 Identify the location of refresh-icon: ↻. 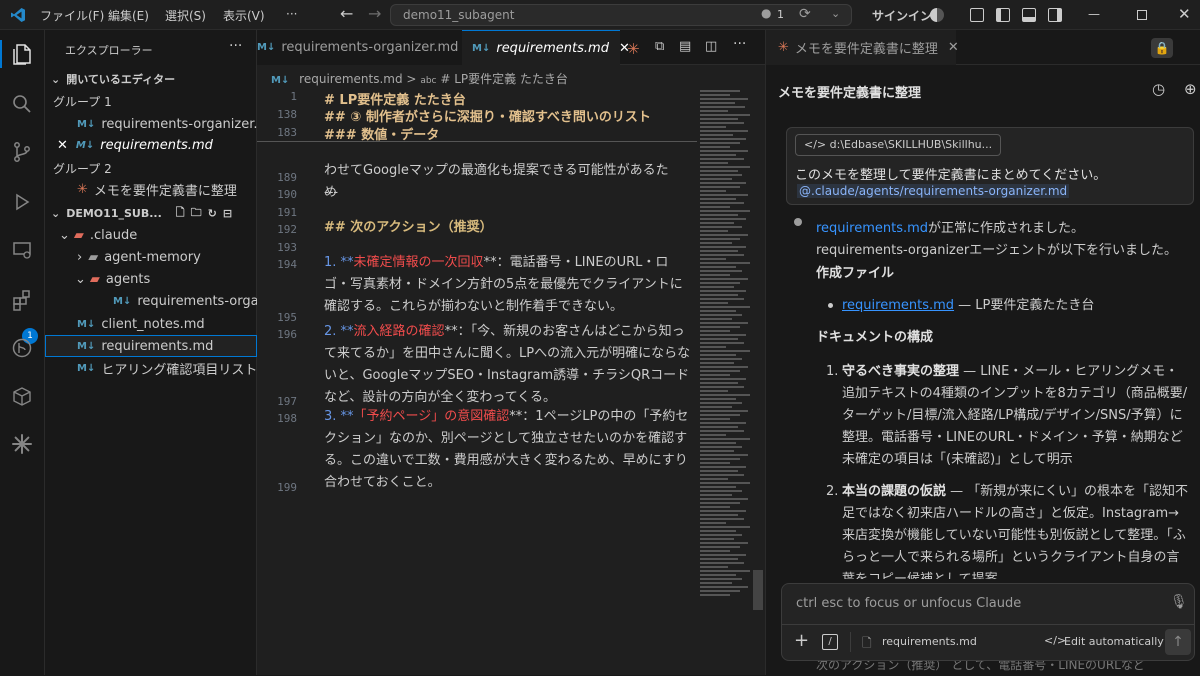
(212, 213).